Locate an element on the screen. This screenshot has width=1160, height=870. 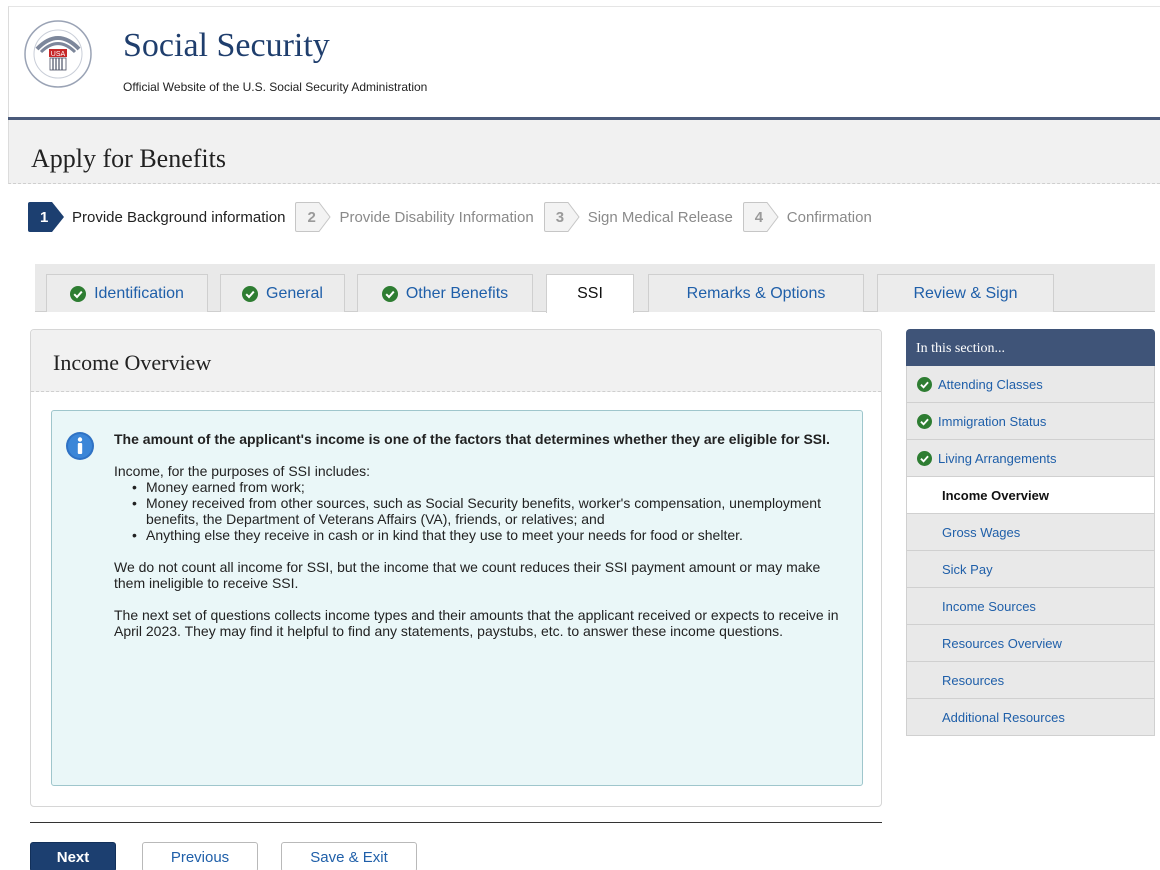
sidebar-item-label: Resources is located at coordinates (973, 680).